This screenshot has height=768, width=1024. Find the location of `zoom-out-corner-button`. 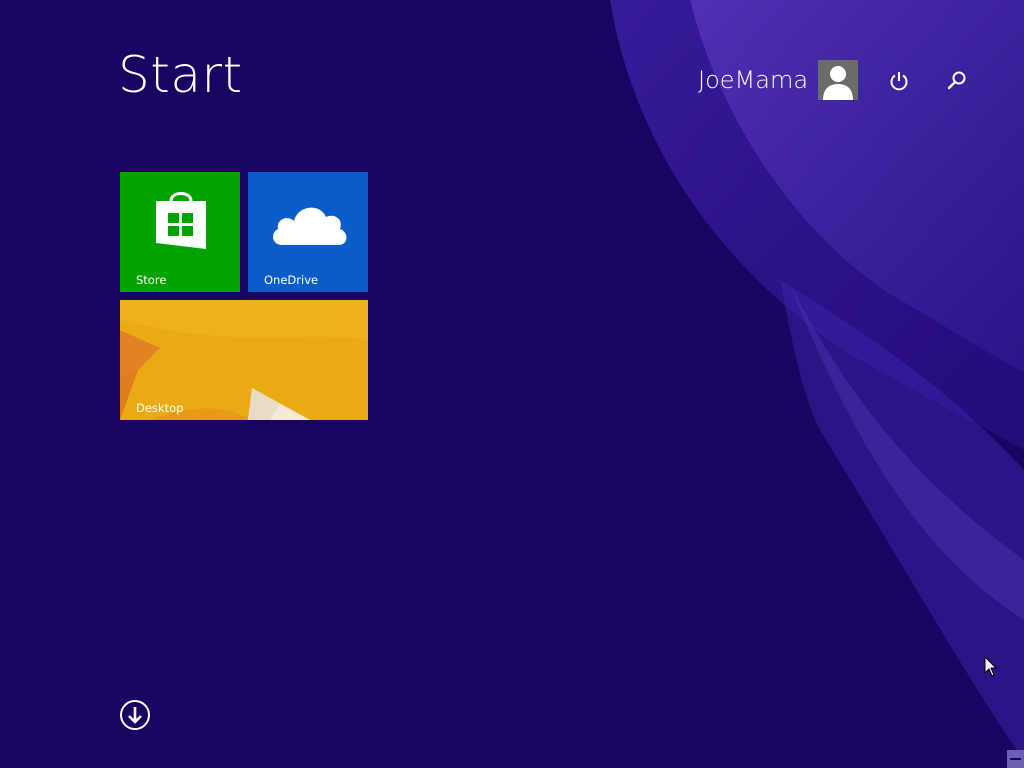

zoom-out-corner-button is located at coordinates (1015, 759).